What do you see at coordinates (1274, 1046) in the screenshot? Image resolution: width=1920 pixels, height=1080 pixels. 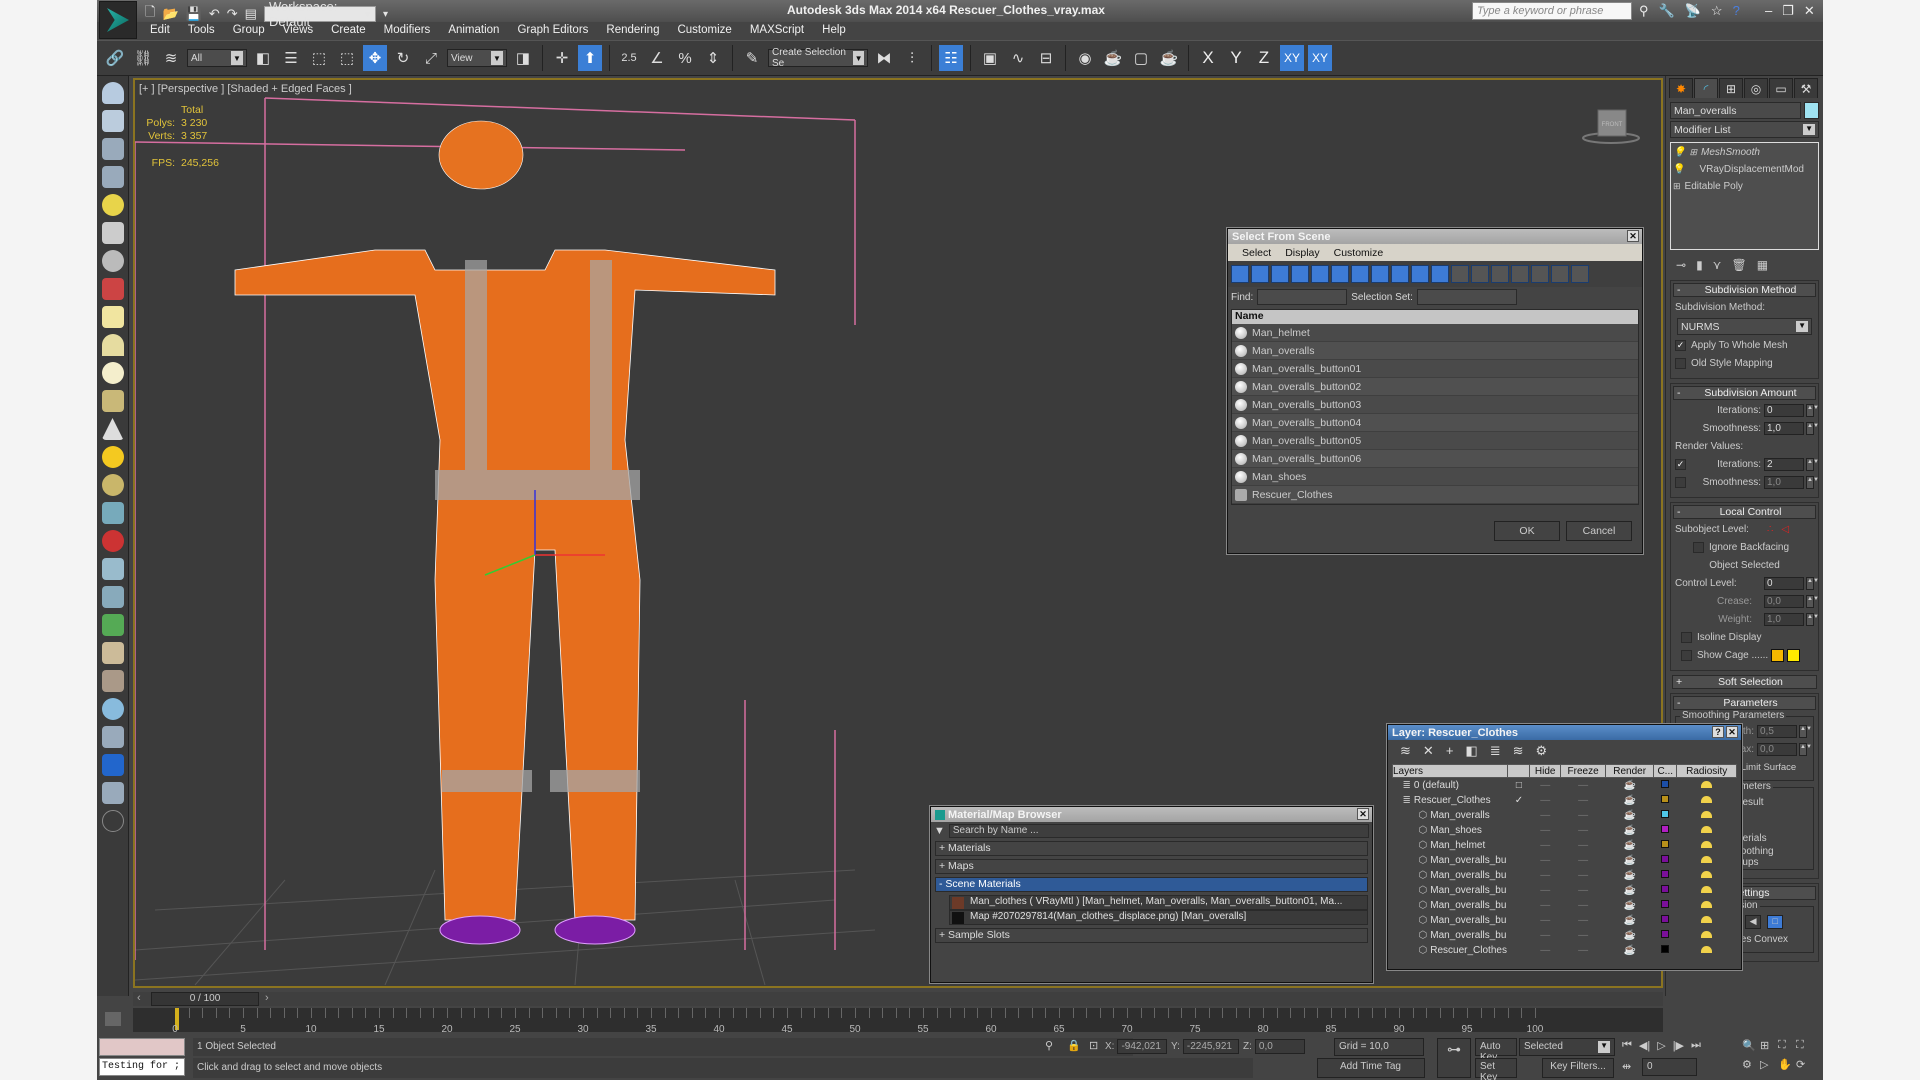 I see `z-coordinate: Z: 0,0` at bounding box center [1274, 1046].